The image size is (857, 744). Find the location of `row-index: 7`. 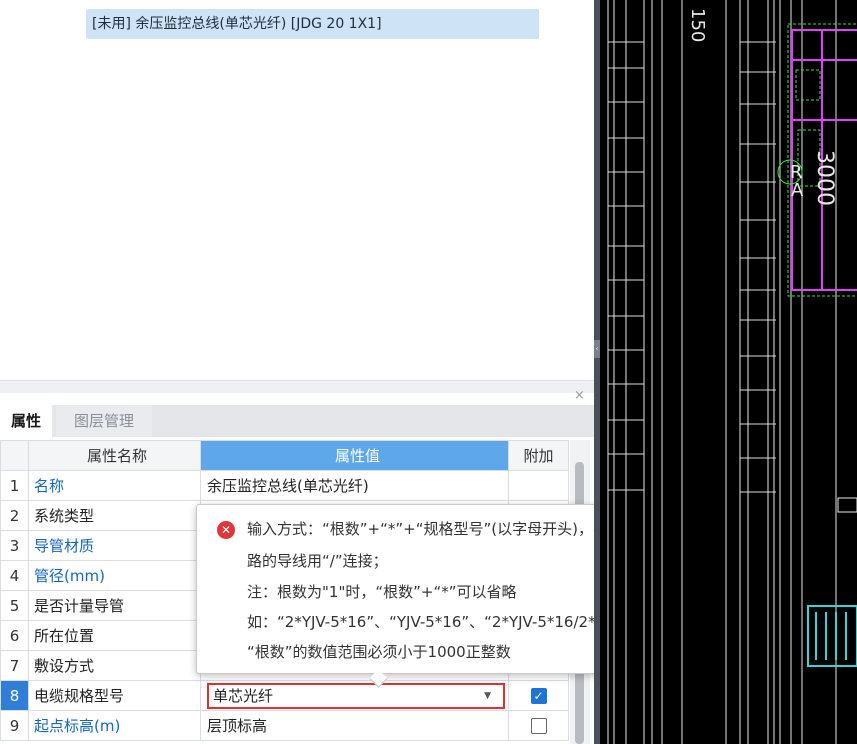

row-index: 7 is located at coordinates (14, 665).